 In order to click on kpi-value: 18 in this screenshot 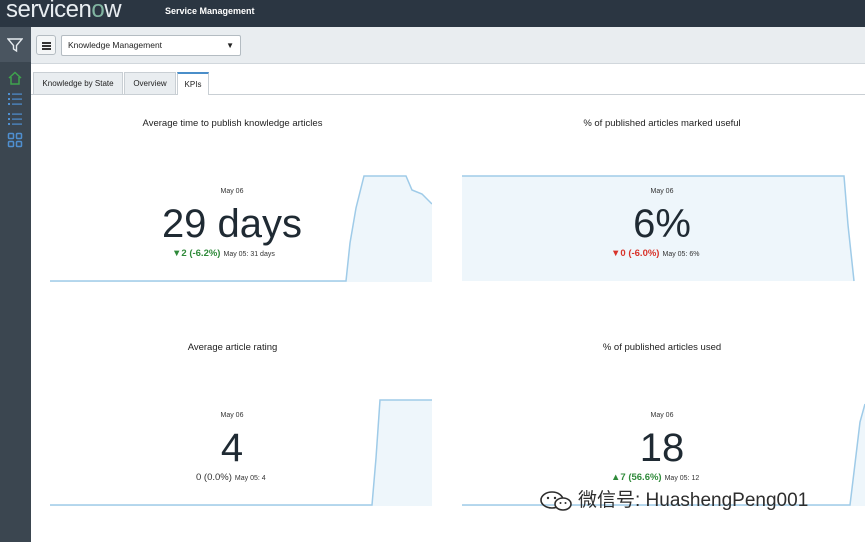, I will do `click(662, 448)`.